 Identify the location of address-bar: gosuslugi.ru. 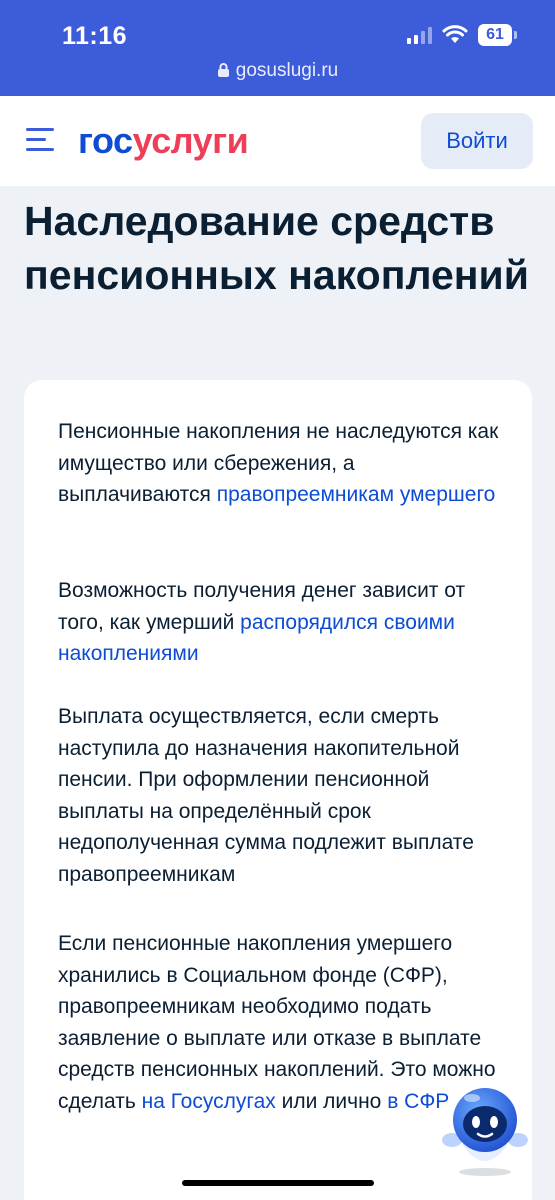
(277, 71).